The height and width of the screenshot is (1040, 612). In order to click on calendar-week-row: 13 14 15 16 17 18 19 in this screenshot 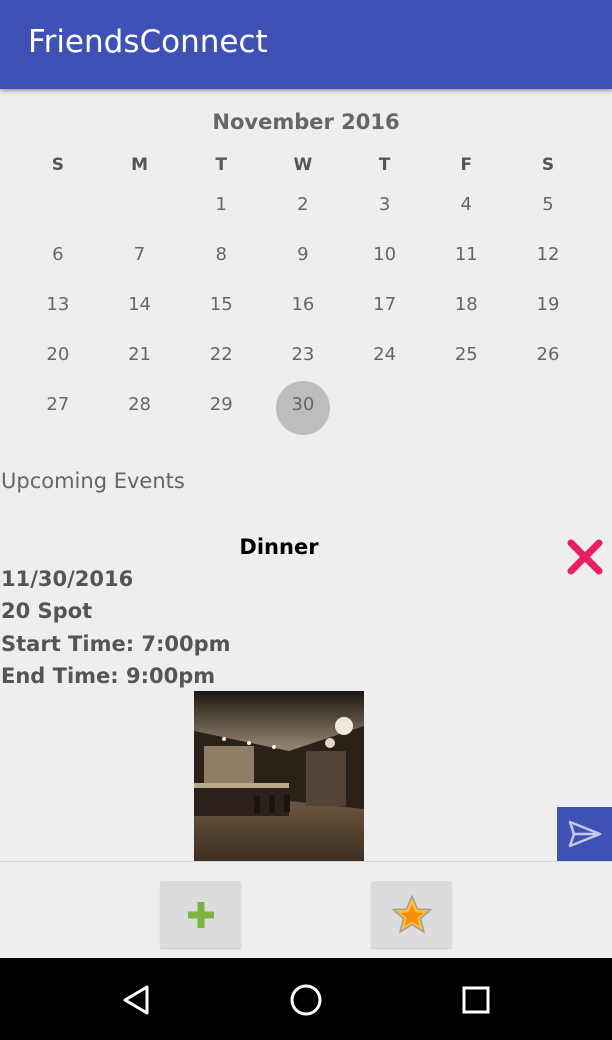, I will do `click(303, 310)`.